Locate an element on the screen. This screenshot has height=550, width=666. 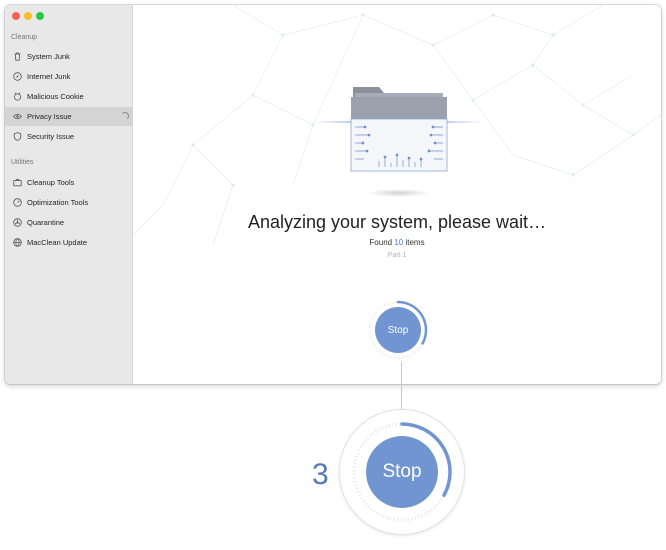
scanning-folder-illustration is located at coordinates (398, 142).